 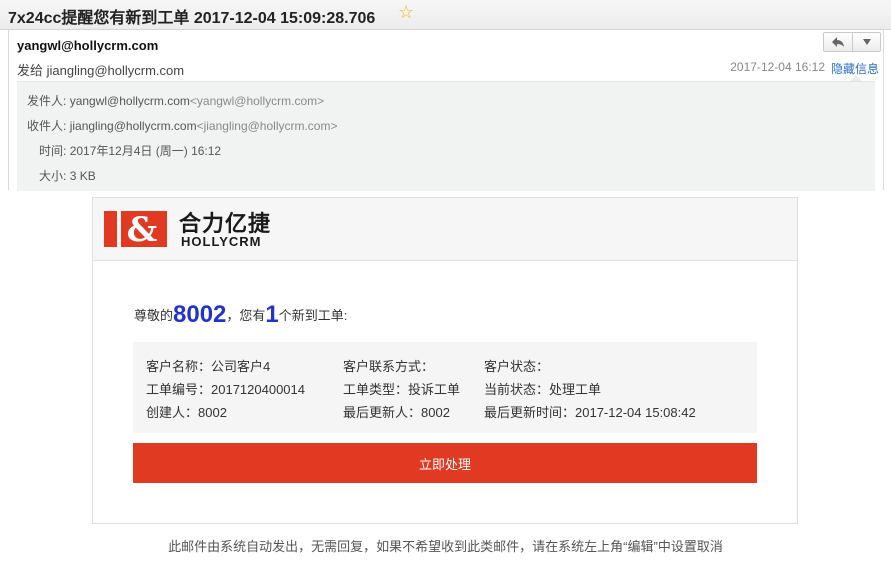 I want to click on chevron-down-icon, so click(x=866, y=42).